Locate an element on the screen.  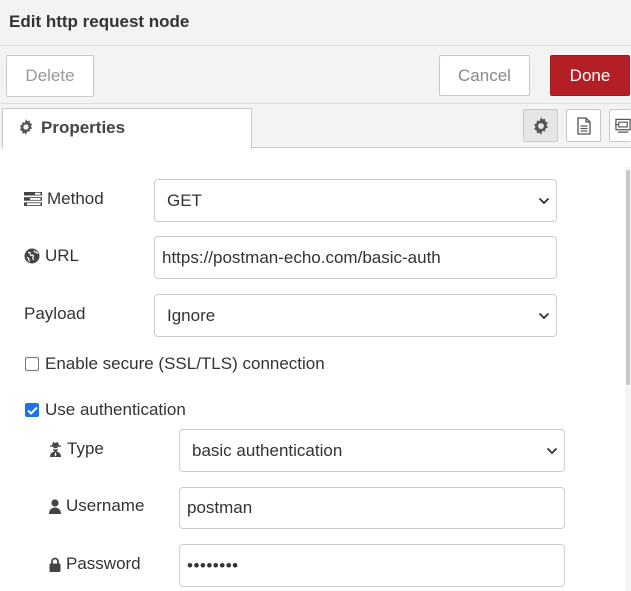
payload-label: Payload is located at coordinates (55, 313).